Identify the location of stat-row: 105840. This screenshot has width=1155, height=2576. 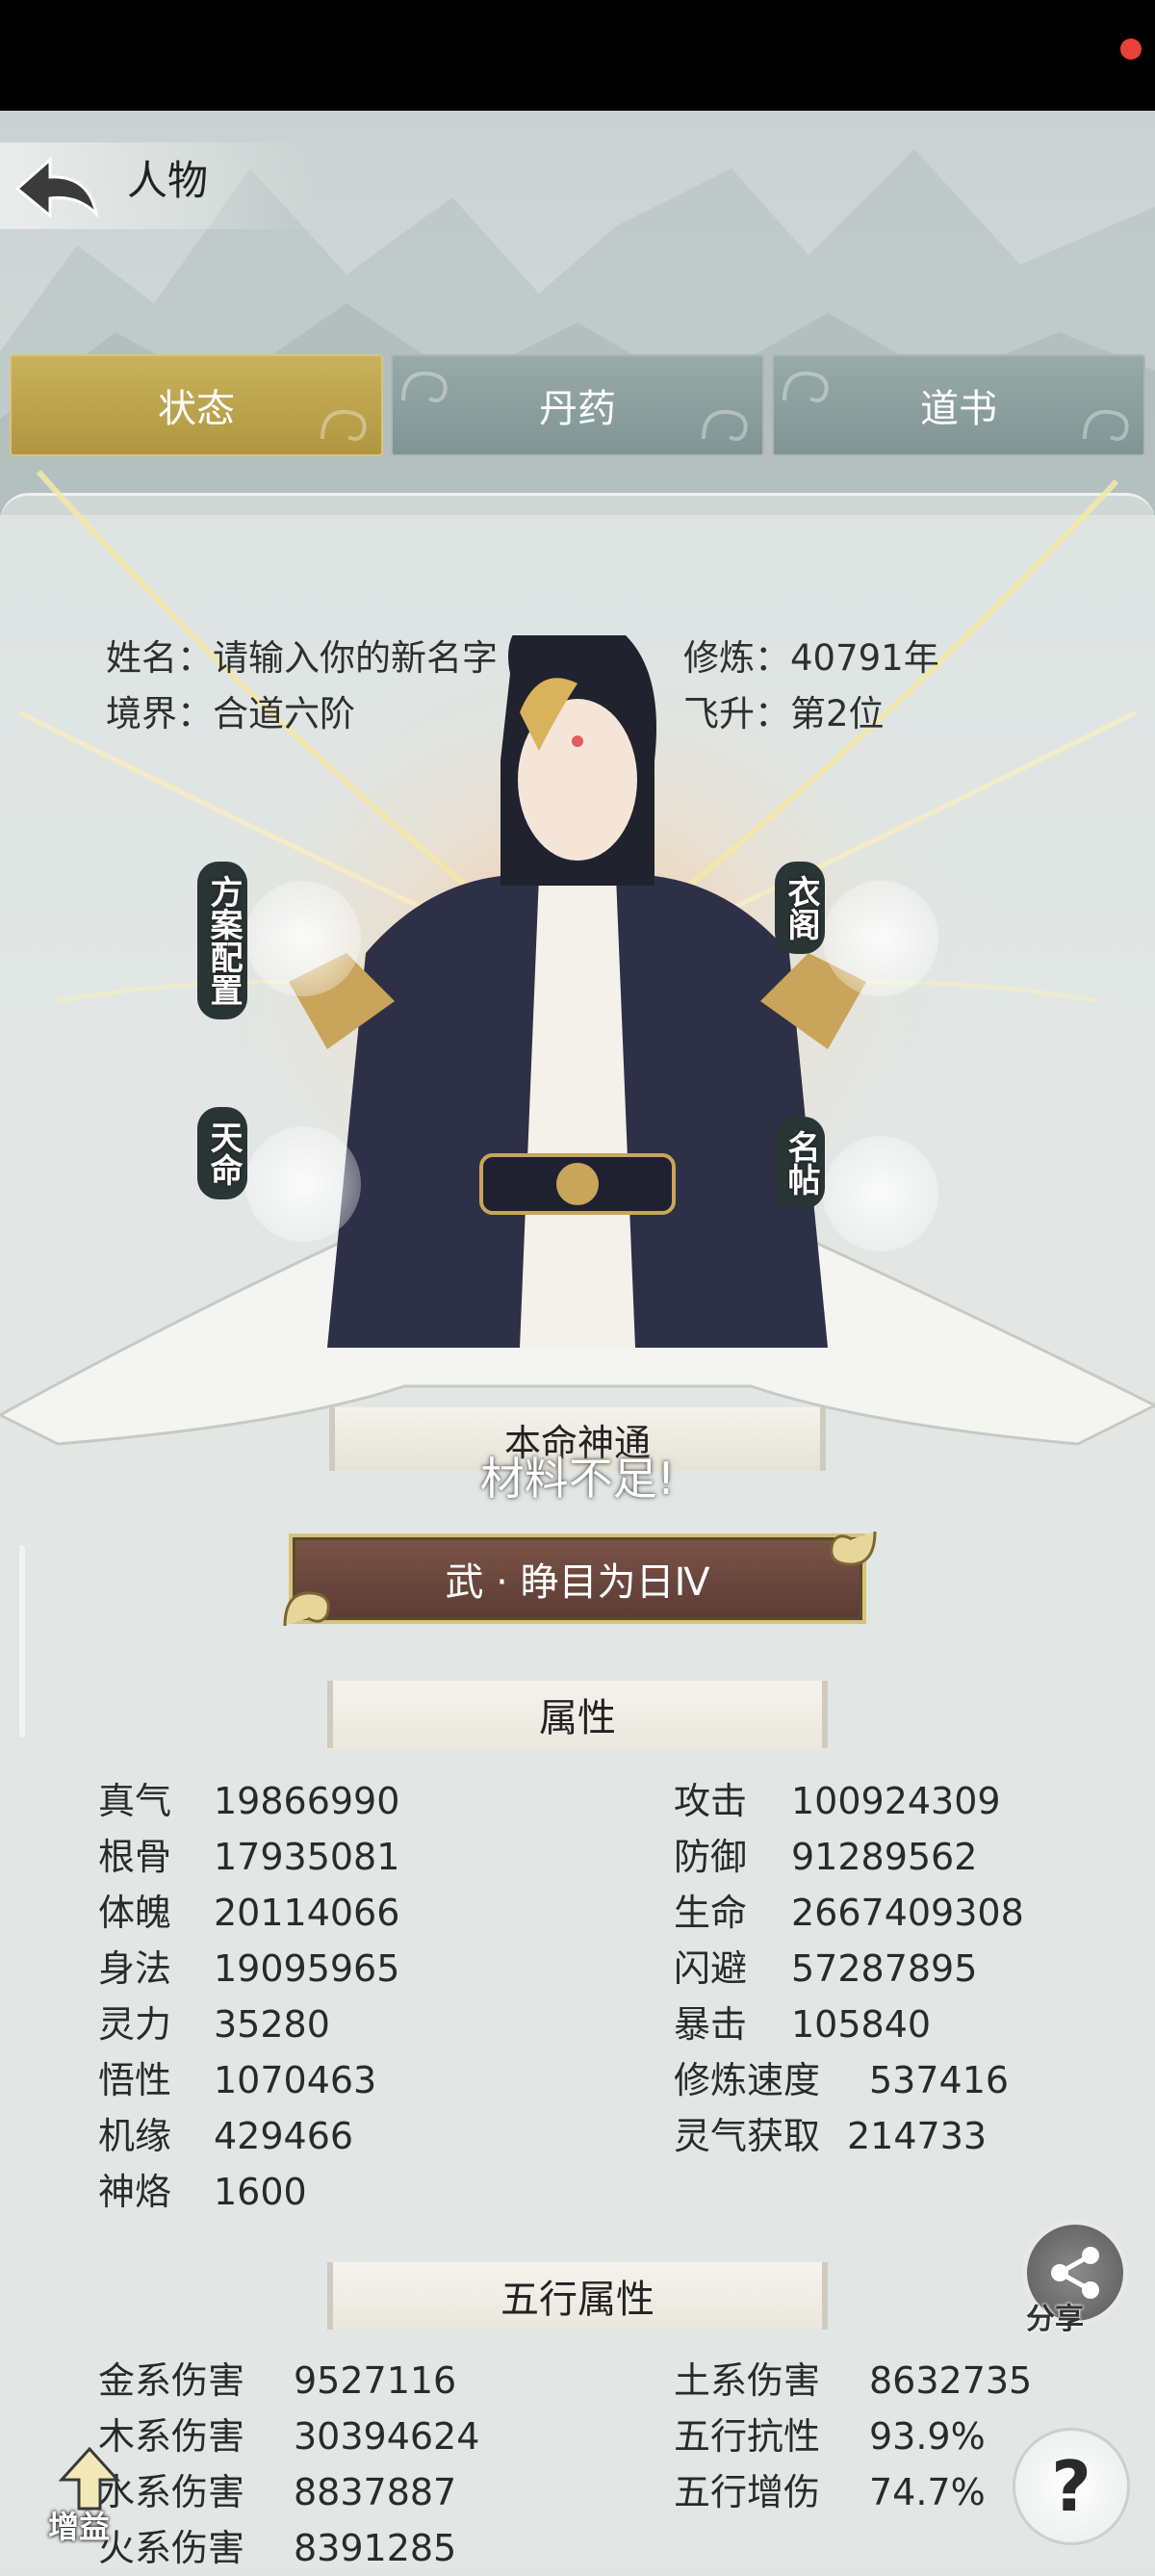
(861, 2024).